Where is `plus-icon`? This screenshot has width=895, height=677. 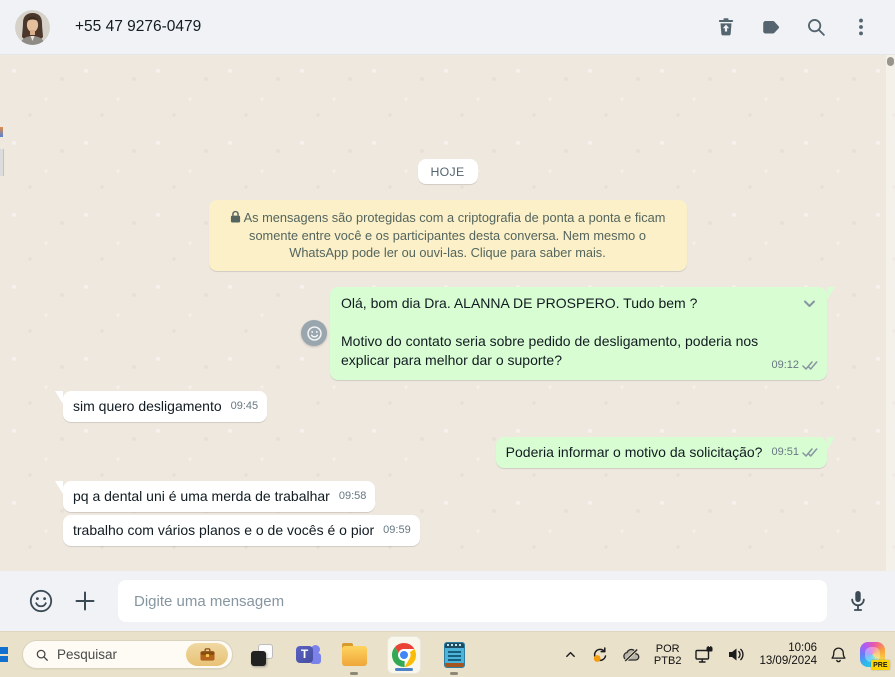 plus-icon is located at coordinates (85, 601).